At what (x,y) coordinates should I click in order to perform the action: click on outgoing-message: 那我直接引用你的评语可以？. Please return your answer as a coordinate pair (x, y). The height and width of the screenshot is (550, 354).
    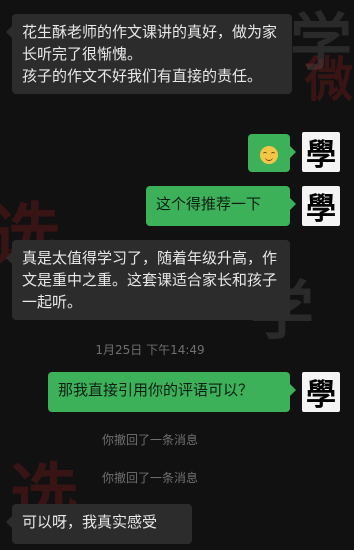
    Looking at the image, I should click on (172, 392).